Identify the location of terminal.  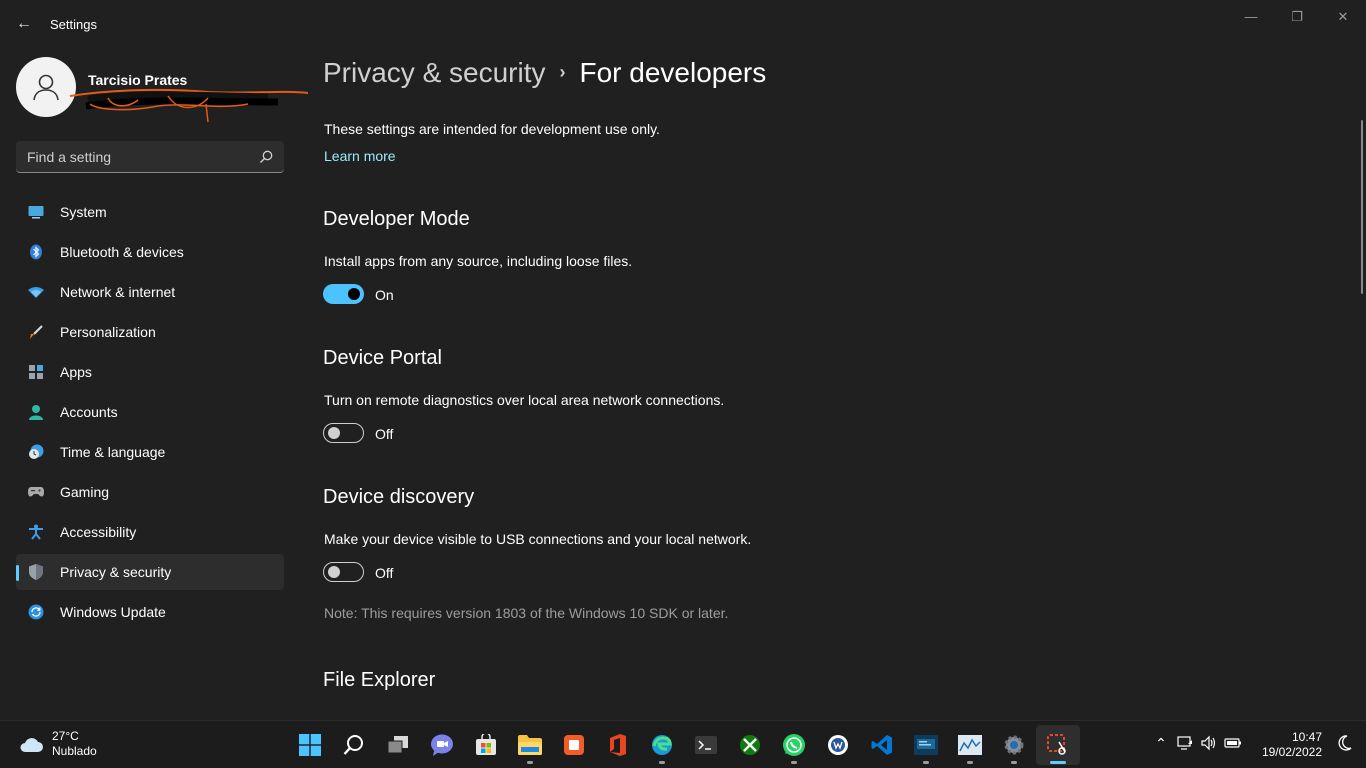
(706, 745).